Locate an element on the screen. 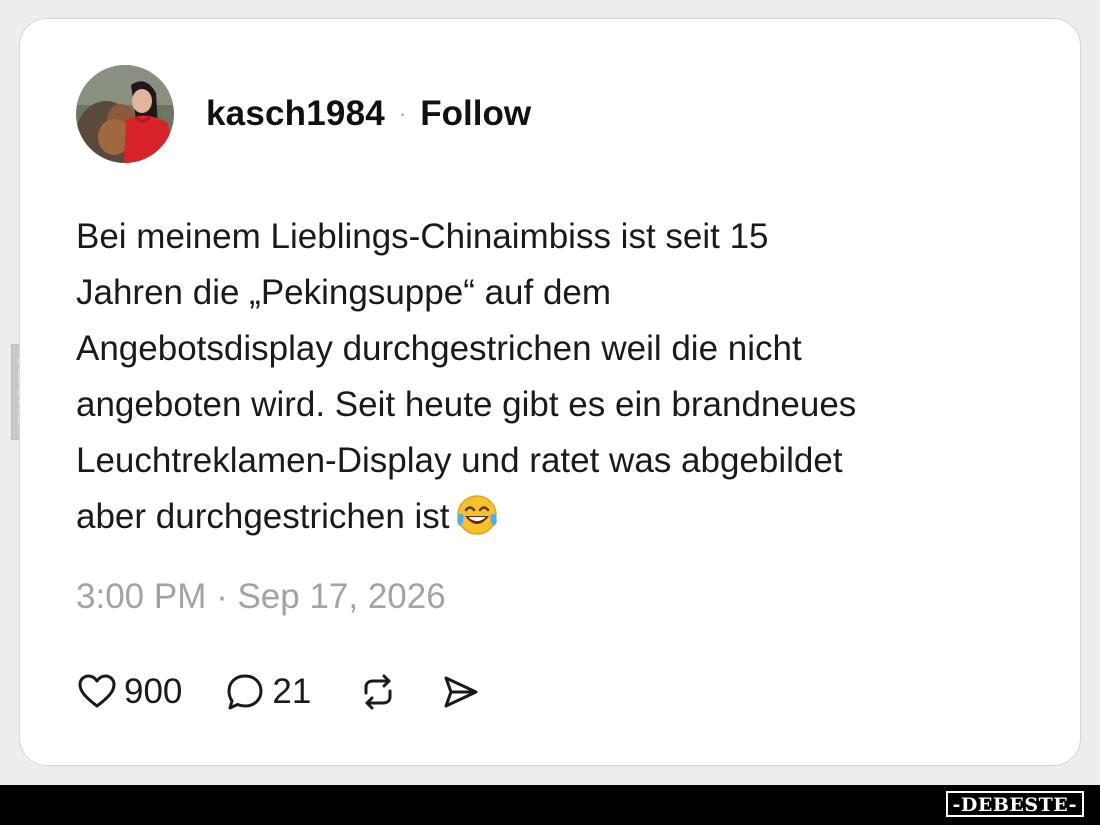 The height and width of the screenshot is (825, 1100). username: kasch1984 is located at coordinates (295, 114).